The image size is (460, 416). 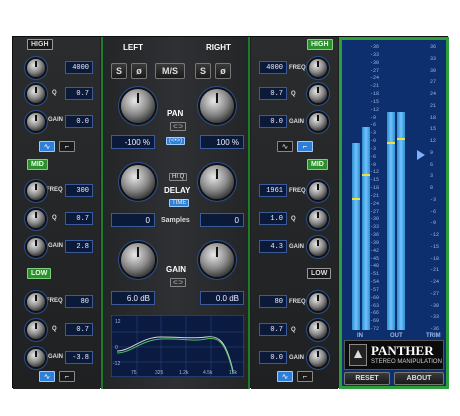 What do you see at coordinates (433, 94) in the screenshot?
I see `trim-scale-tick: 24` at bounding box center [433, 94].